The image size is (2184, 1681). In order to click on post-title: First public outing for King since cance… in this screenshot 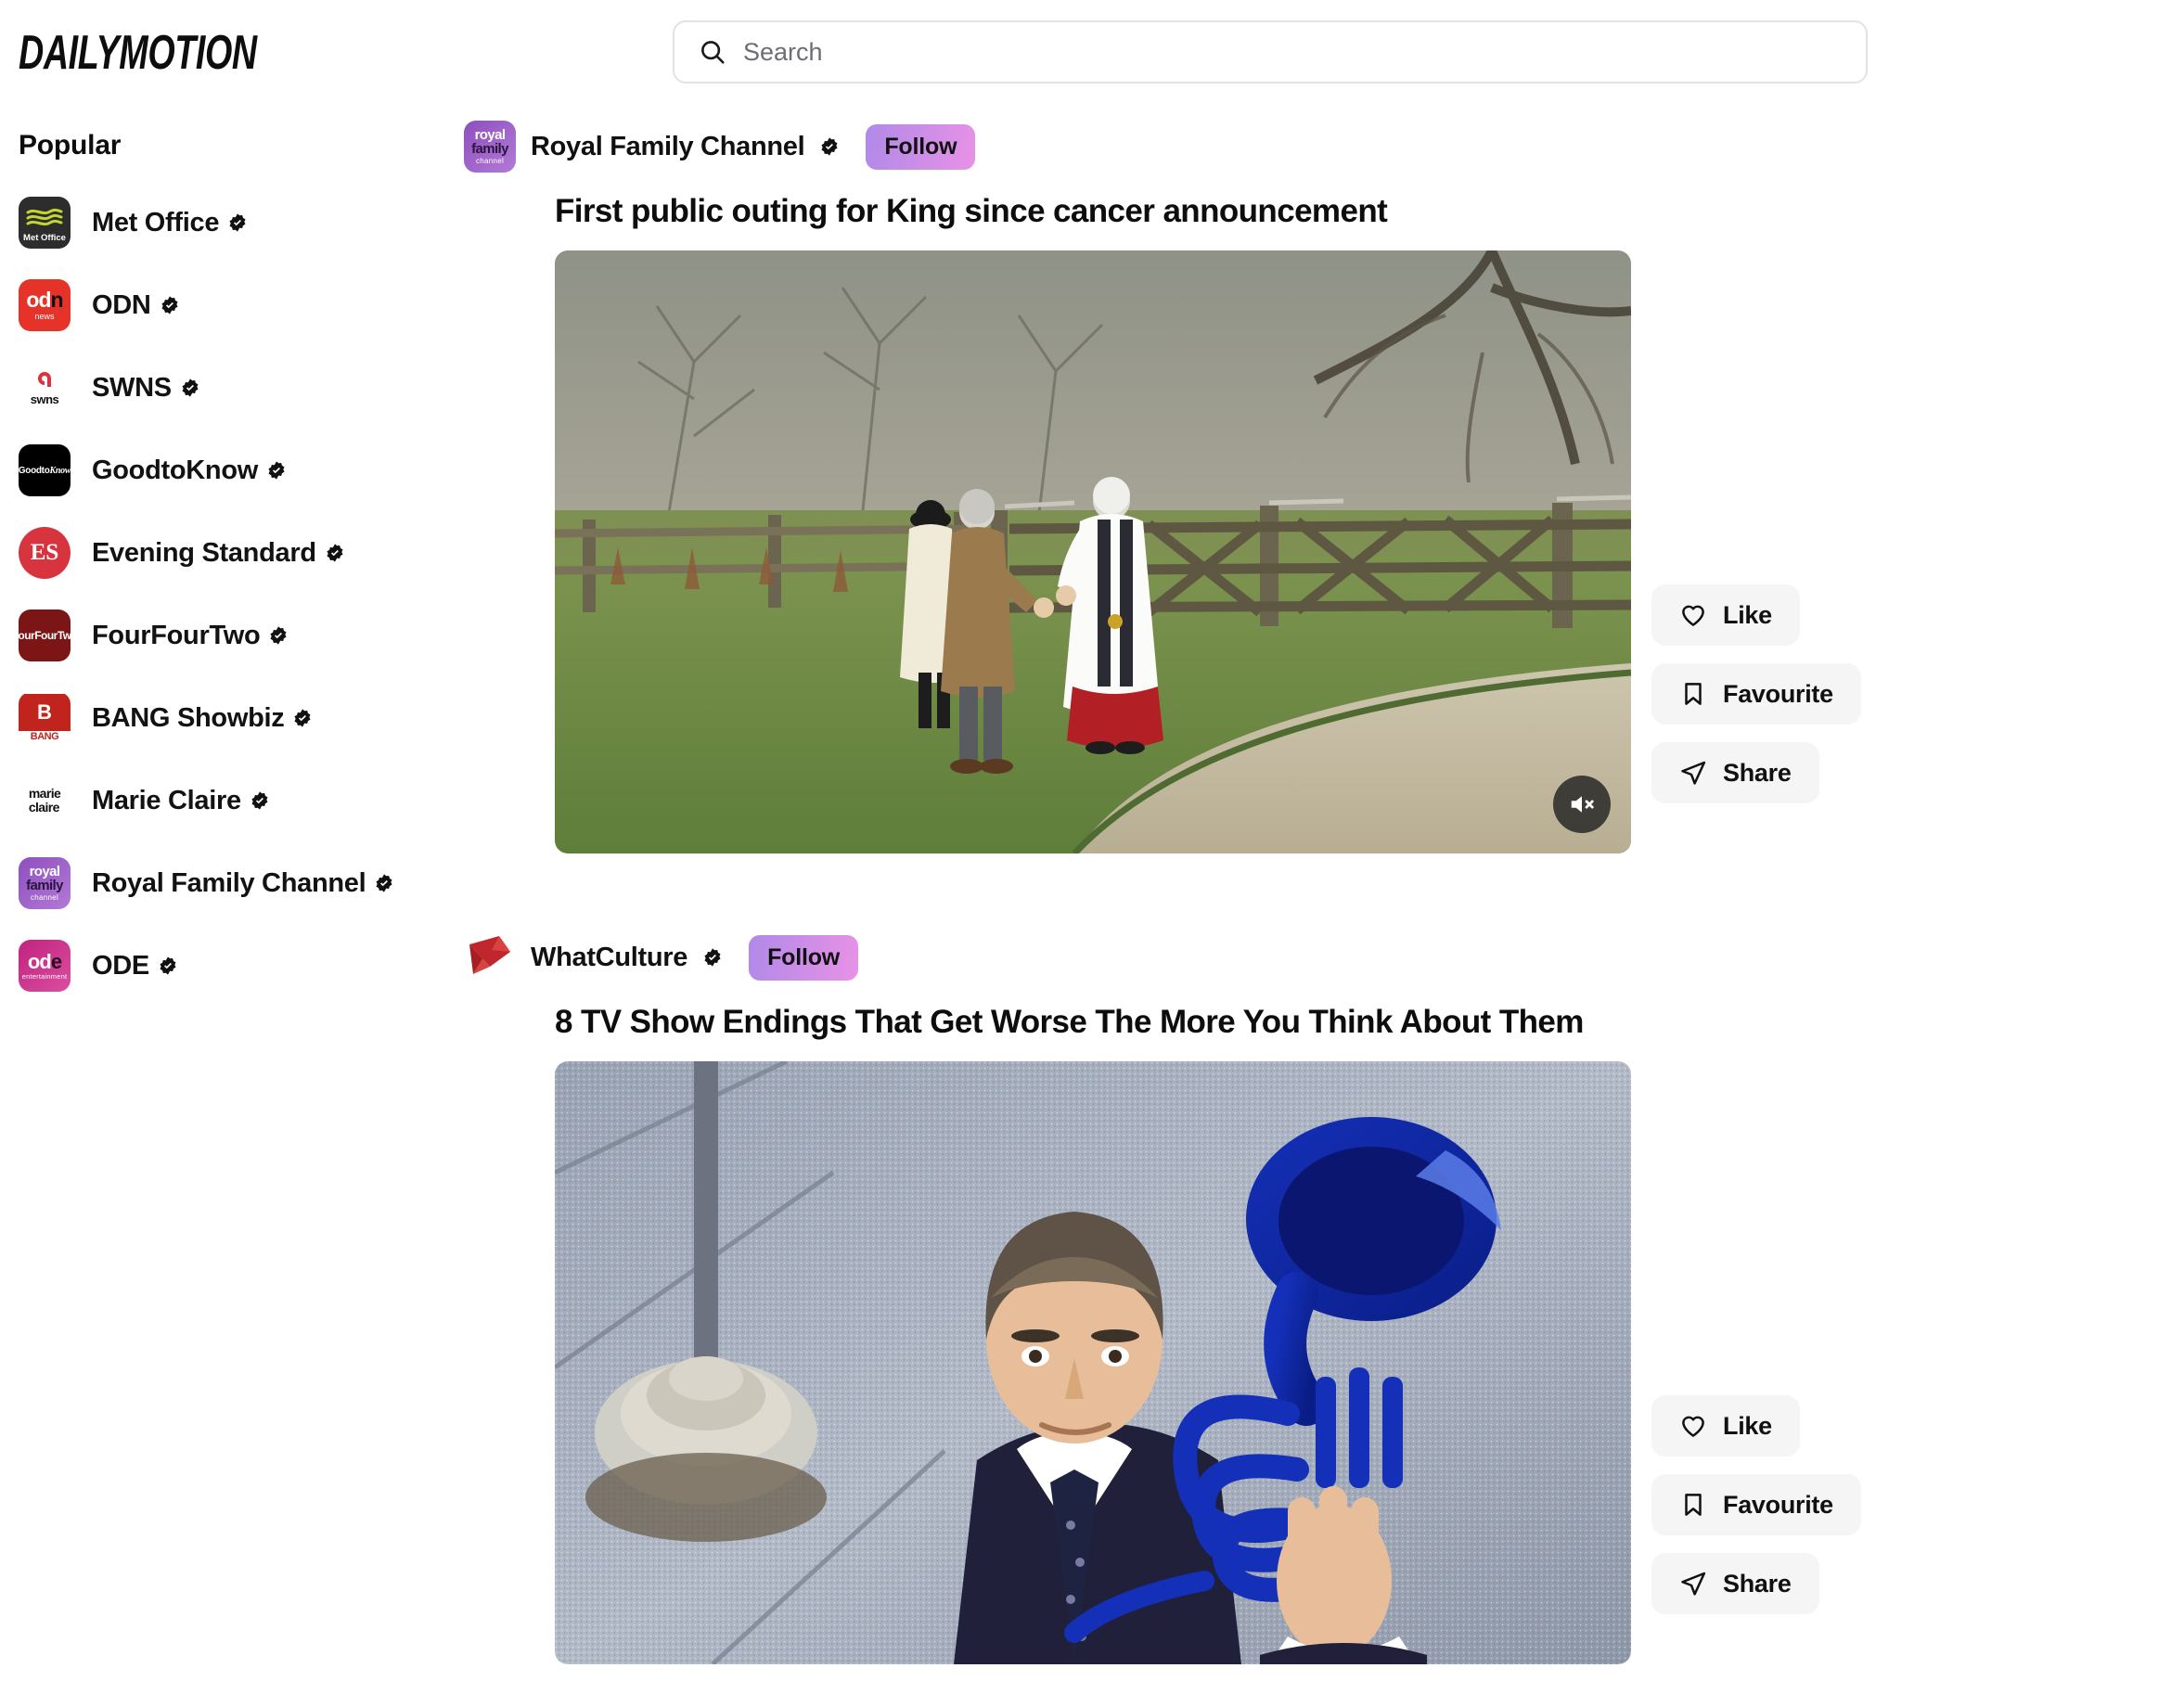, I will do `click(1298, 211)`.